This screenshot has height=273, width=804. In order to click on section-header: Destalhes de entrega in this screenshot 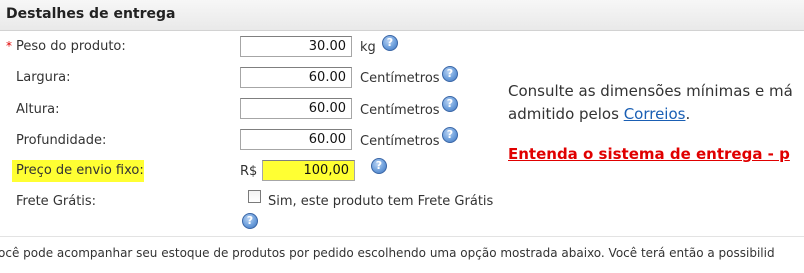, I will do `click(402, 15)`.